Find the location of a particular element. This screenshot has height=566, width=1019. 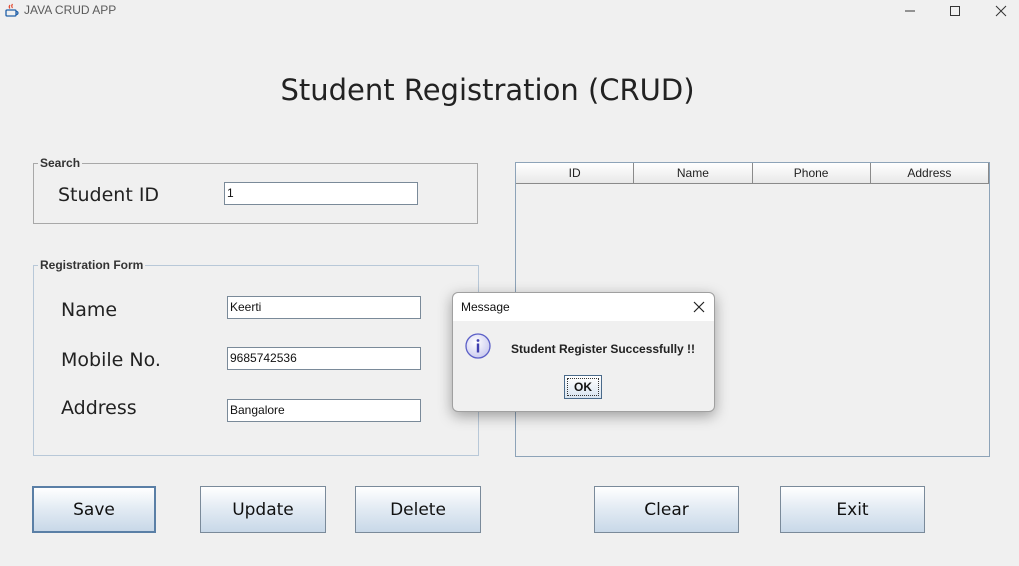

info-icon is located at coordinates (478, 346).